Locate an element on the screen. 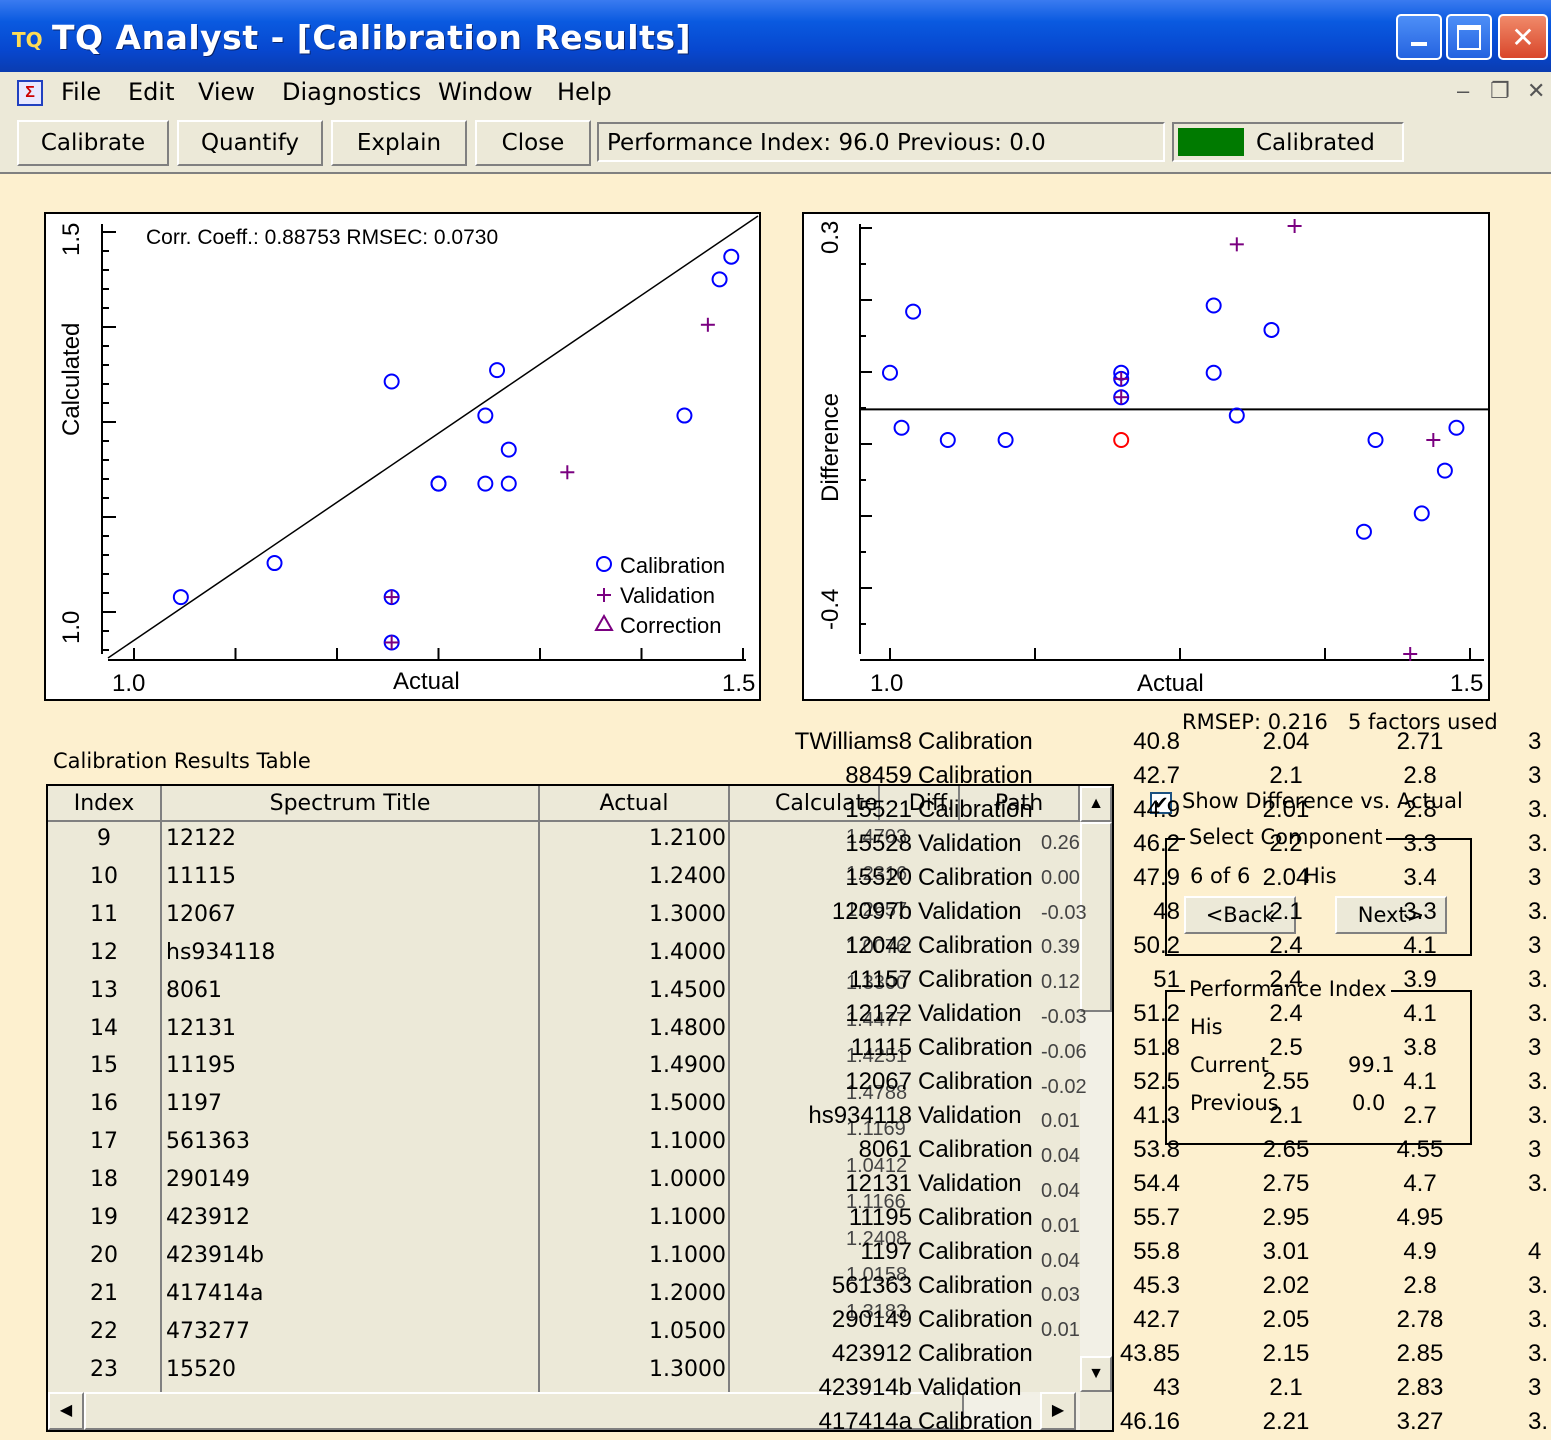 Image resolution: width=1551 pixels, height=1440 pixels. legend-validation: Validation is located at coordinates (667, 595).